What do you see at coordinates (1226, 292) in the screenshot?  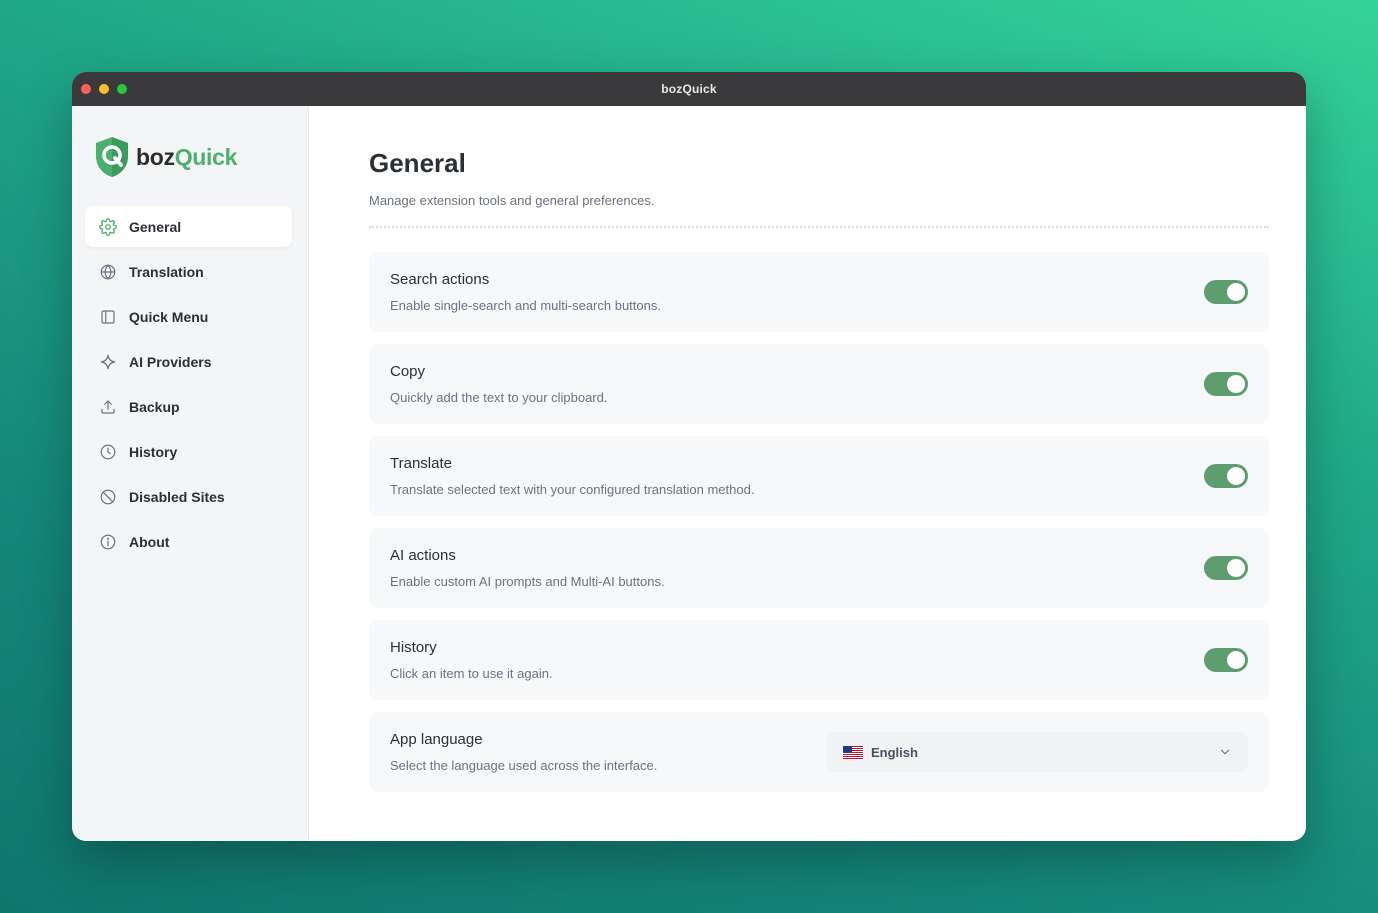 I see `search-actions-toggle` at bounding box center [1226, 292].